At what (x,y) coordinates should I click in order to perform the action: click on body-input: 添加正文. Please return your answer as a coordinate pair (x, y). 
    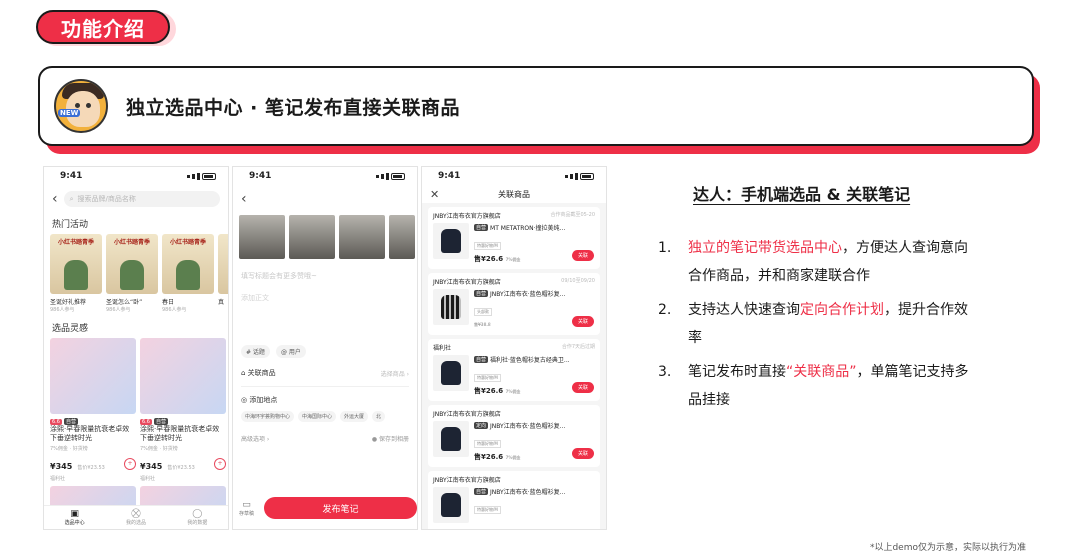
    Looking at the image, I should click on (325, 292).